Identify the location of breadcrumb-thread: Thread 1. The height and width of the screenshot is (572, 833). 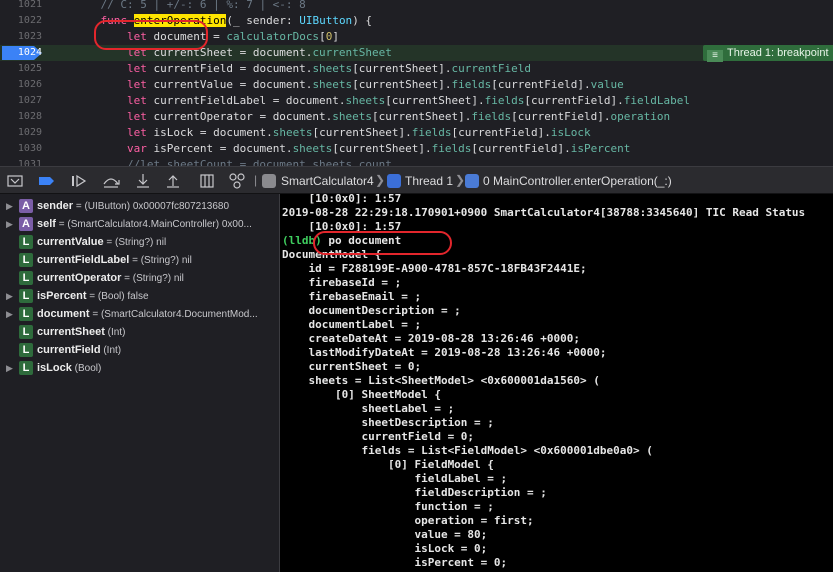
(429, 181).